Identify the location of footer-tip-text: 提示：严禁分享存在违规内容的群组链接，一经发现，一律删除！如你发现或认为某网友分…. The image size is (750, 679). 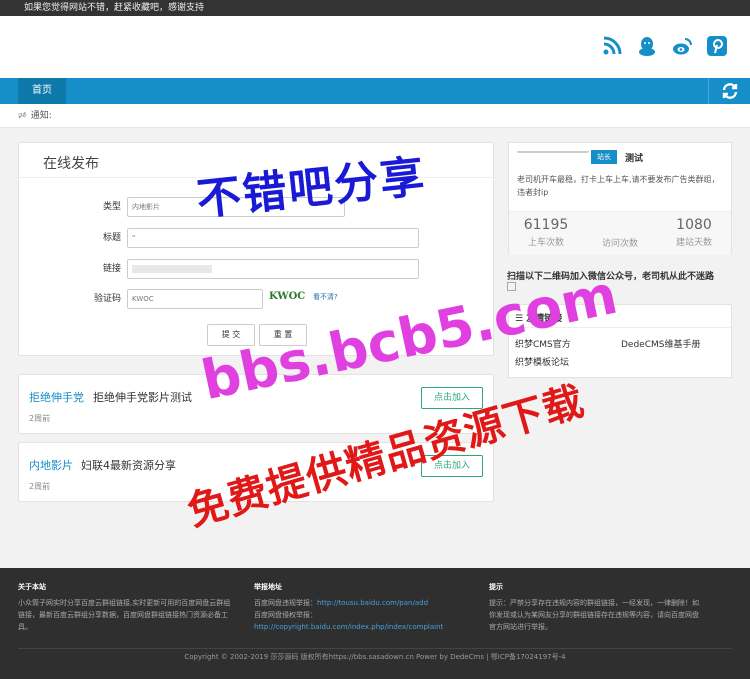
(594, 615).